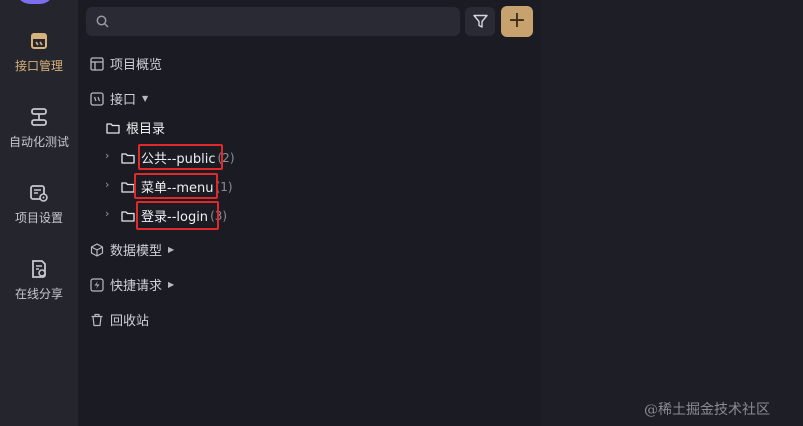  I want to click on search-input, so click(285, 22).